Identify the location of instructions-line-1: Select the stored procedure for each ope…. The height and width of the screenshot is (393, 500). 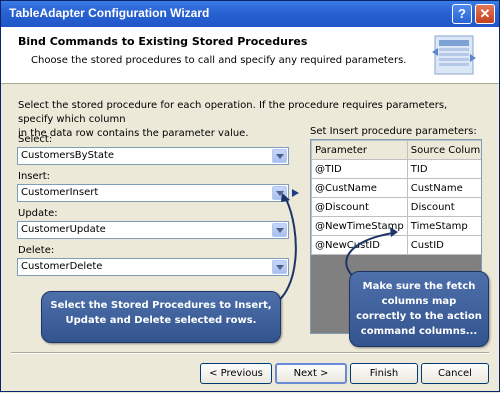
(233, 112).